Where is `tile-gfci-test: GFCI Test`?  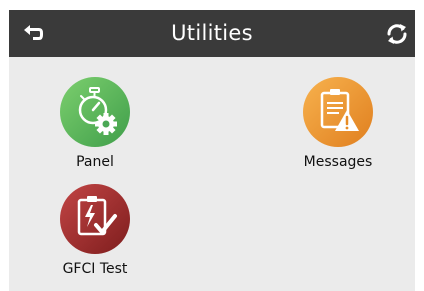 tile-gfci-test: GFCI Test is located at coordinates (95, 231).